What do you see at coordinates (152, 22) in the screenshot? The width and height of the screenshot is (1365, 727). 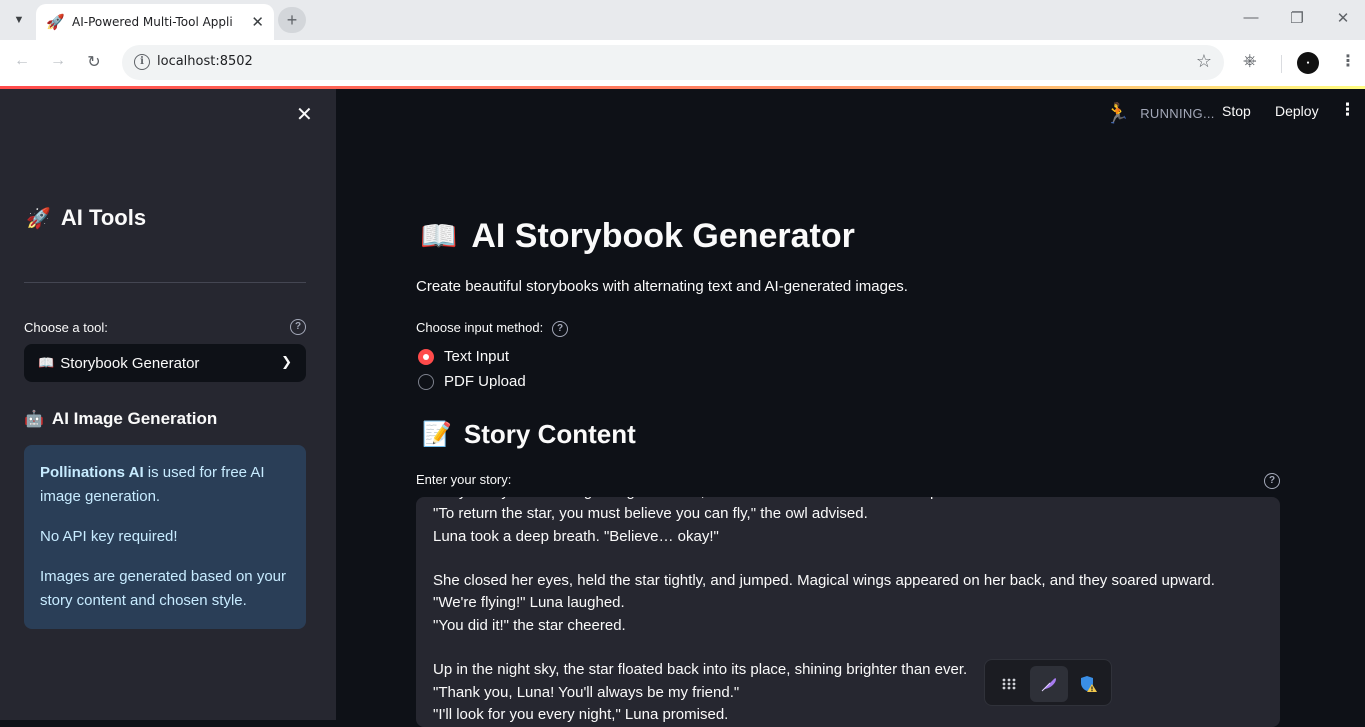 I see `tab-title: AI-Powered Multi-Tool Applicat` at bounding box center [152, 22].